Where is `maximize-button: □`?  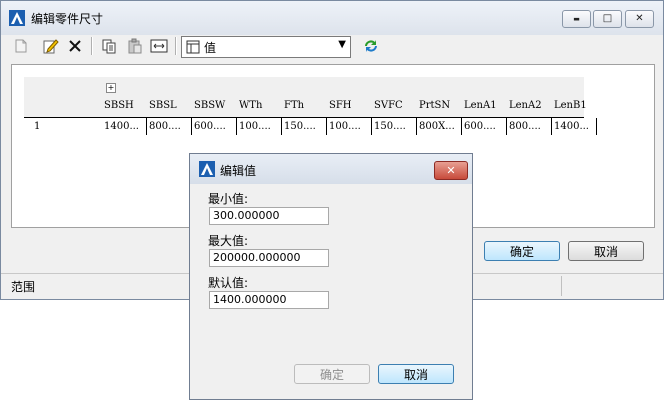 maximize-button: □ is located at coordinates (607, 19).